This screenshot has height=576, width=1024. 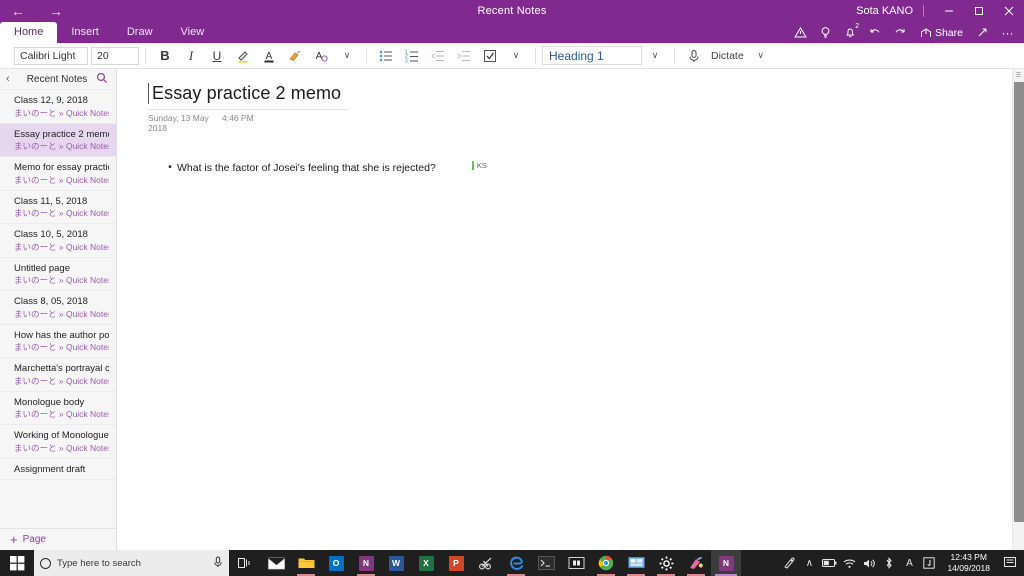 What do you see at coordinates (140, 32) in the screenshot?
I see `tab-draw: Draw` at bounding box center [140, 32].